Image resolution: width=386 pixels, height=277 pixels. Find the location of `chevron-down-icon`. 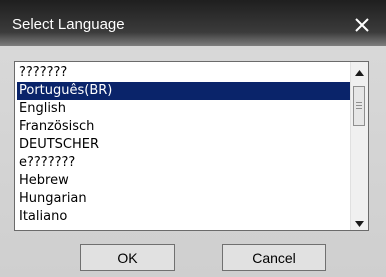

chevron-down-icon is located at coordinates (359, 221).